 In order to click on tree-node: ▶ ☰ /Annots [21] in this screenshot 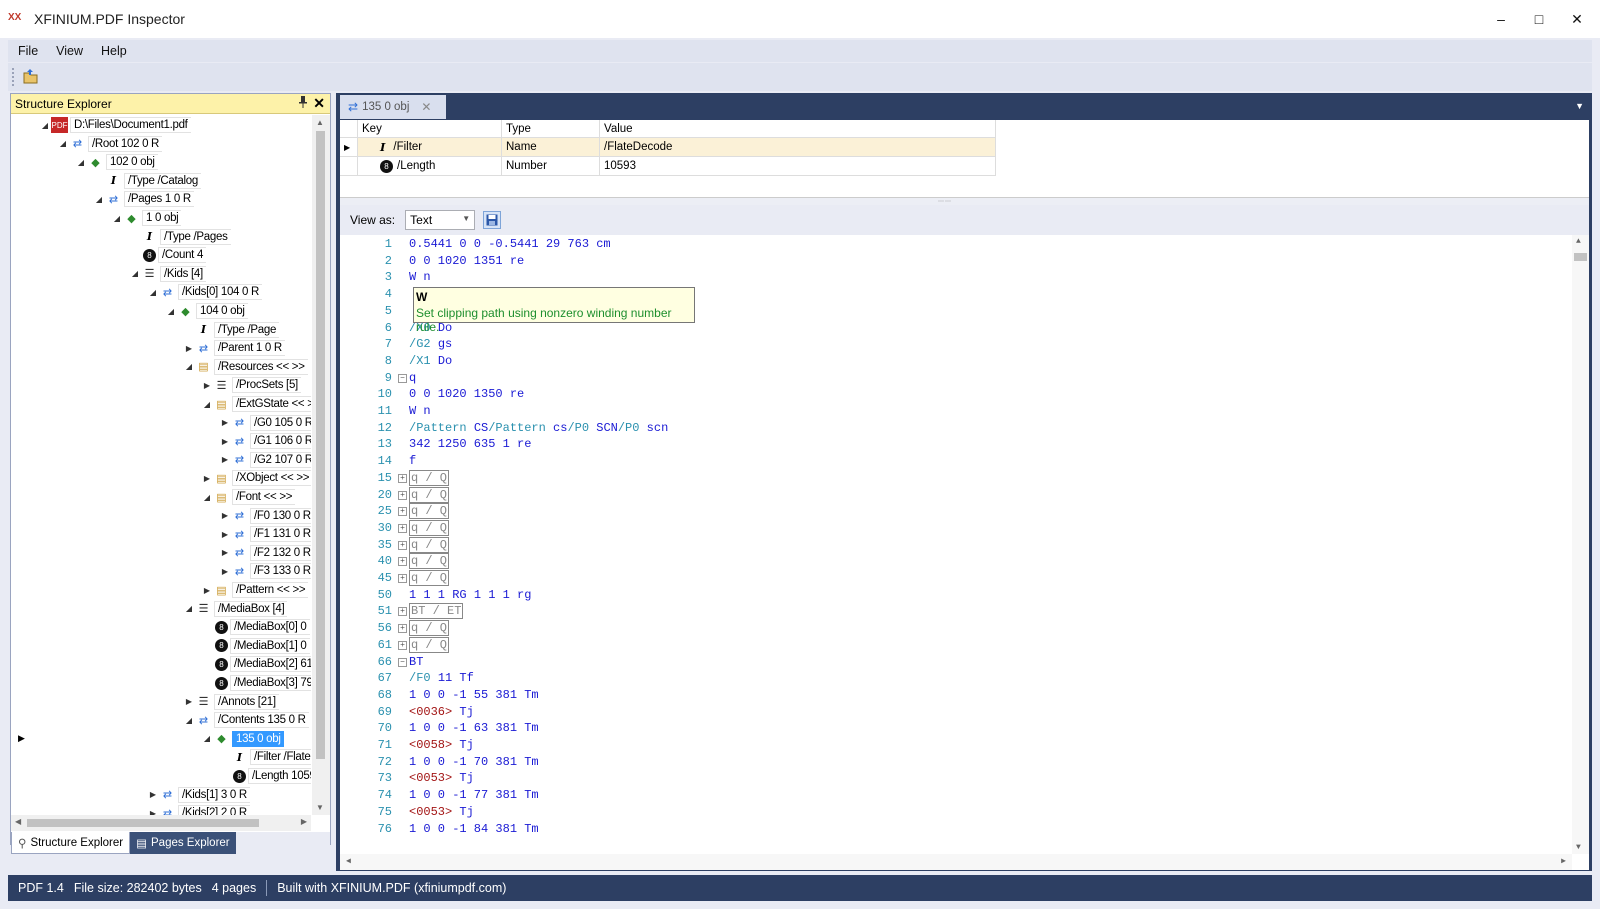, I will do `click(231, 702)`.